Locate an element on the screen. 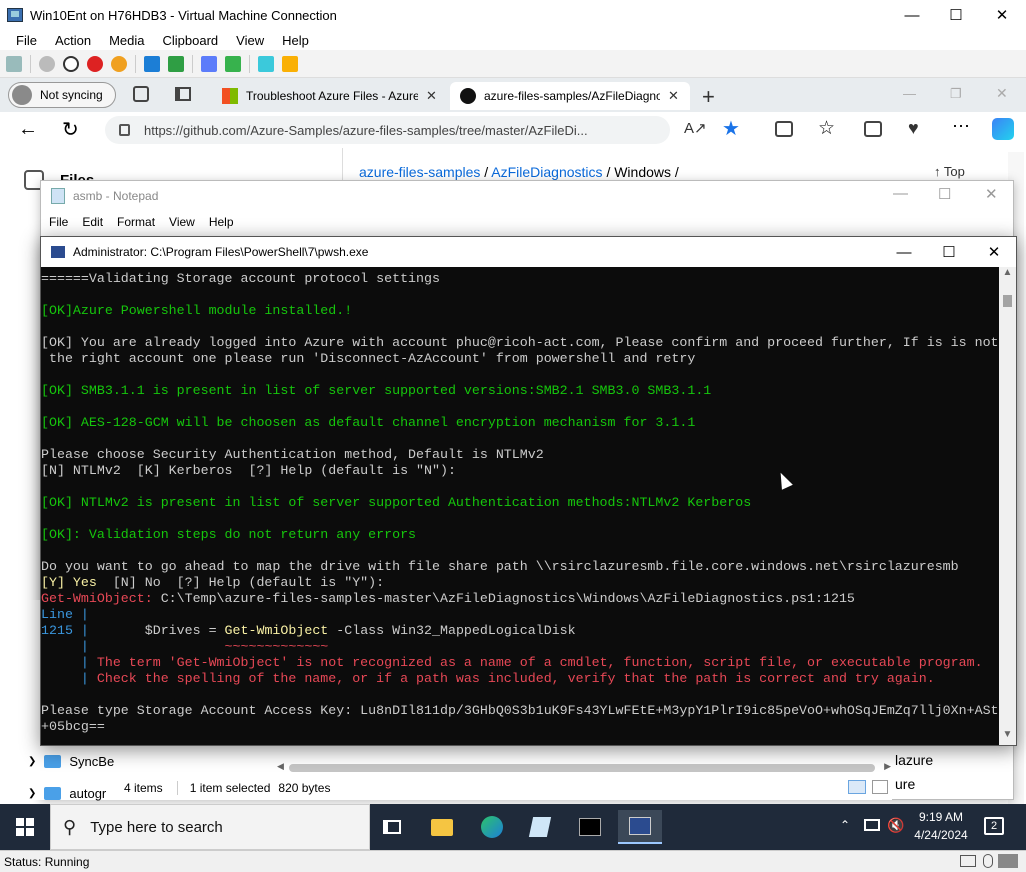 This screenshot has height=872, width=1026. favorite-star-icon: ★ is located at coordinates (731, 128).